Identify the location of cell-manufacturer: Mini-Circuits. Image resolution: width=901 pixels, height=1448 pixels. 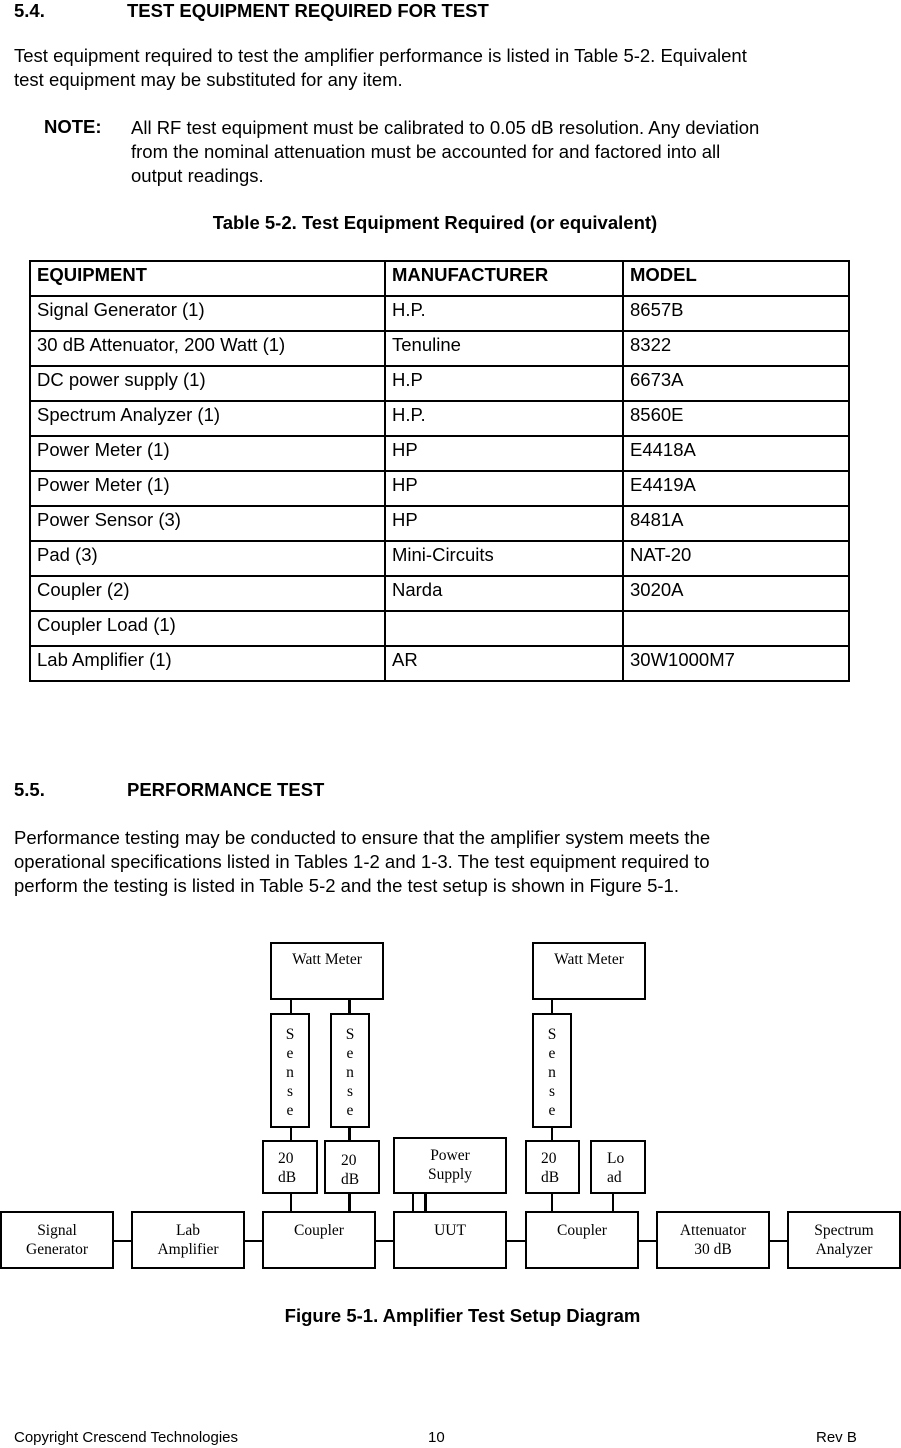
(504, 558).